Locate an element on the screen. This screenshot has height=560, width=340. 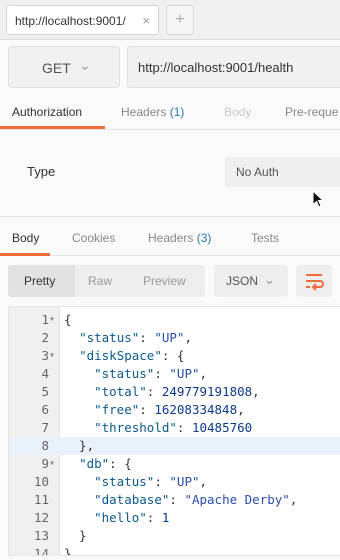
tab-response-headers-label: Headers is located at coordinates (171, 238).